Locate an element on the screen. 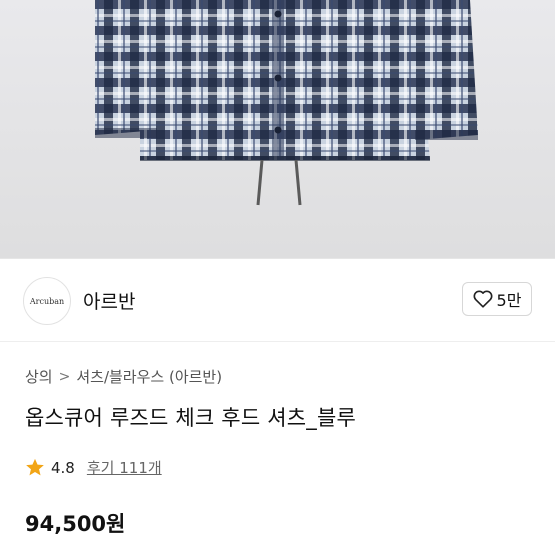 Image resolution: width=555 pixels, height=555 pixels. reviews-link: 후기 111개 is located at coordinates (124, 467).